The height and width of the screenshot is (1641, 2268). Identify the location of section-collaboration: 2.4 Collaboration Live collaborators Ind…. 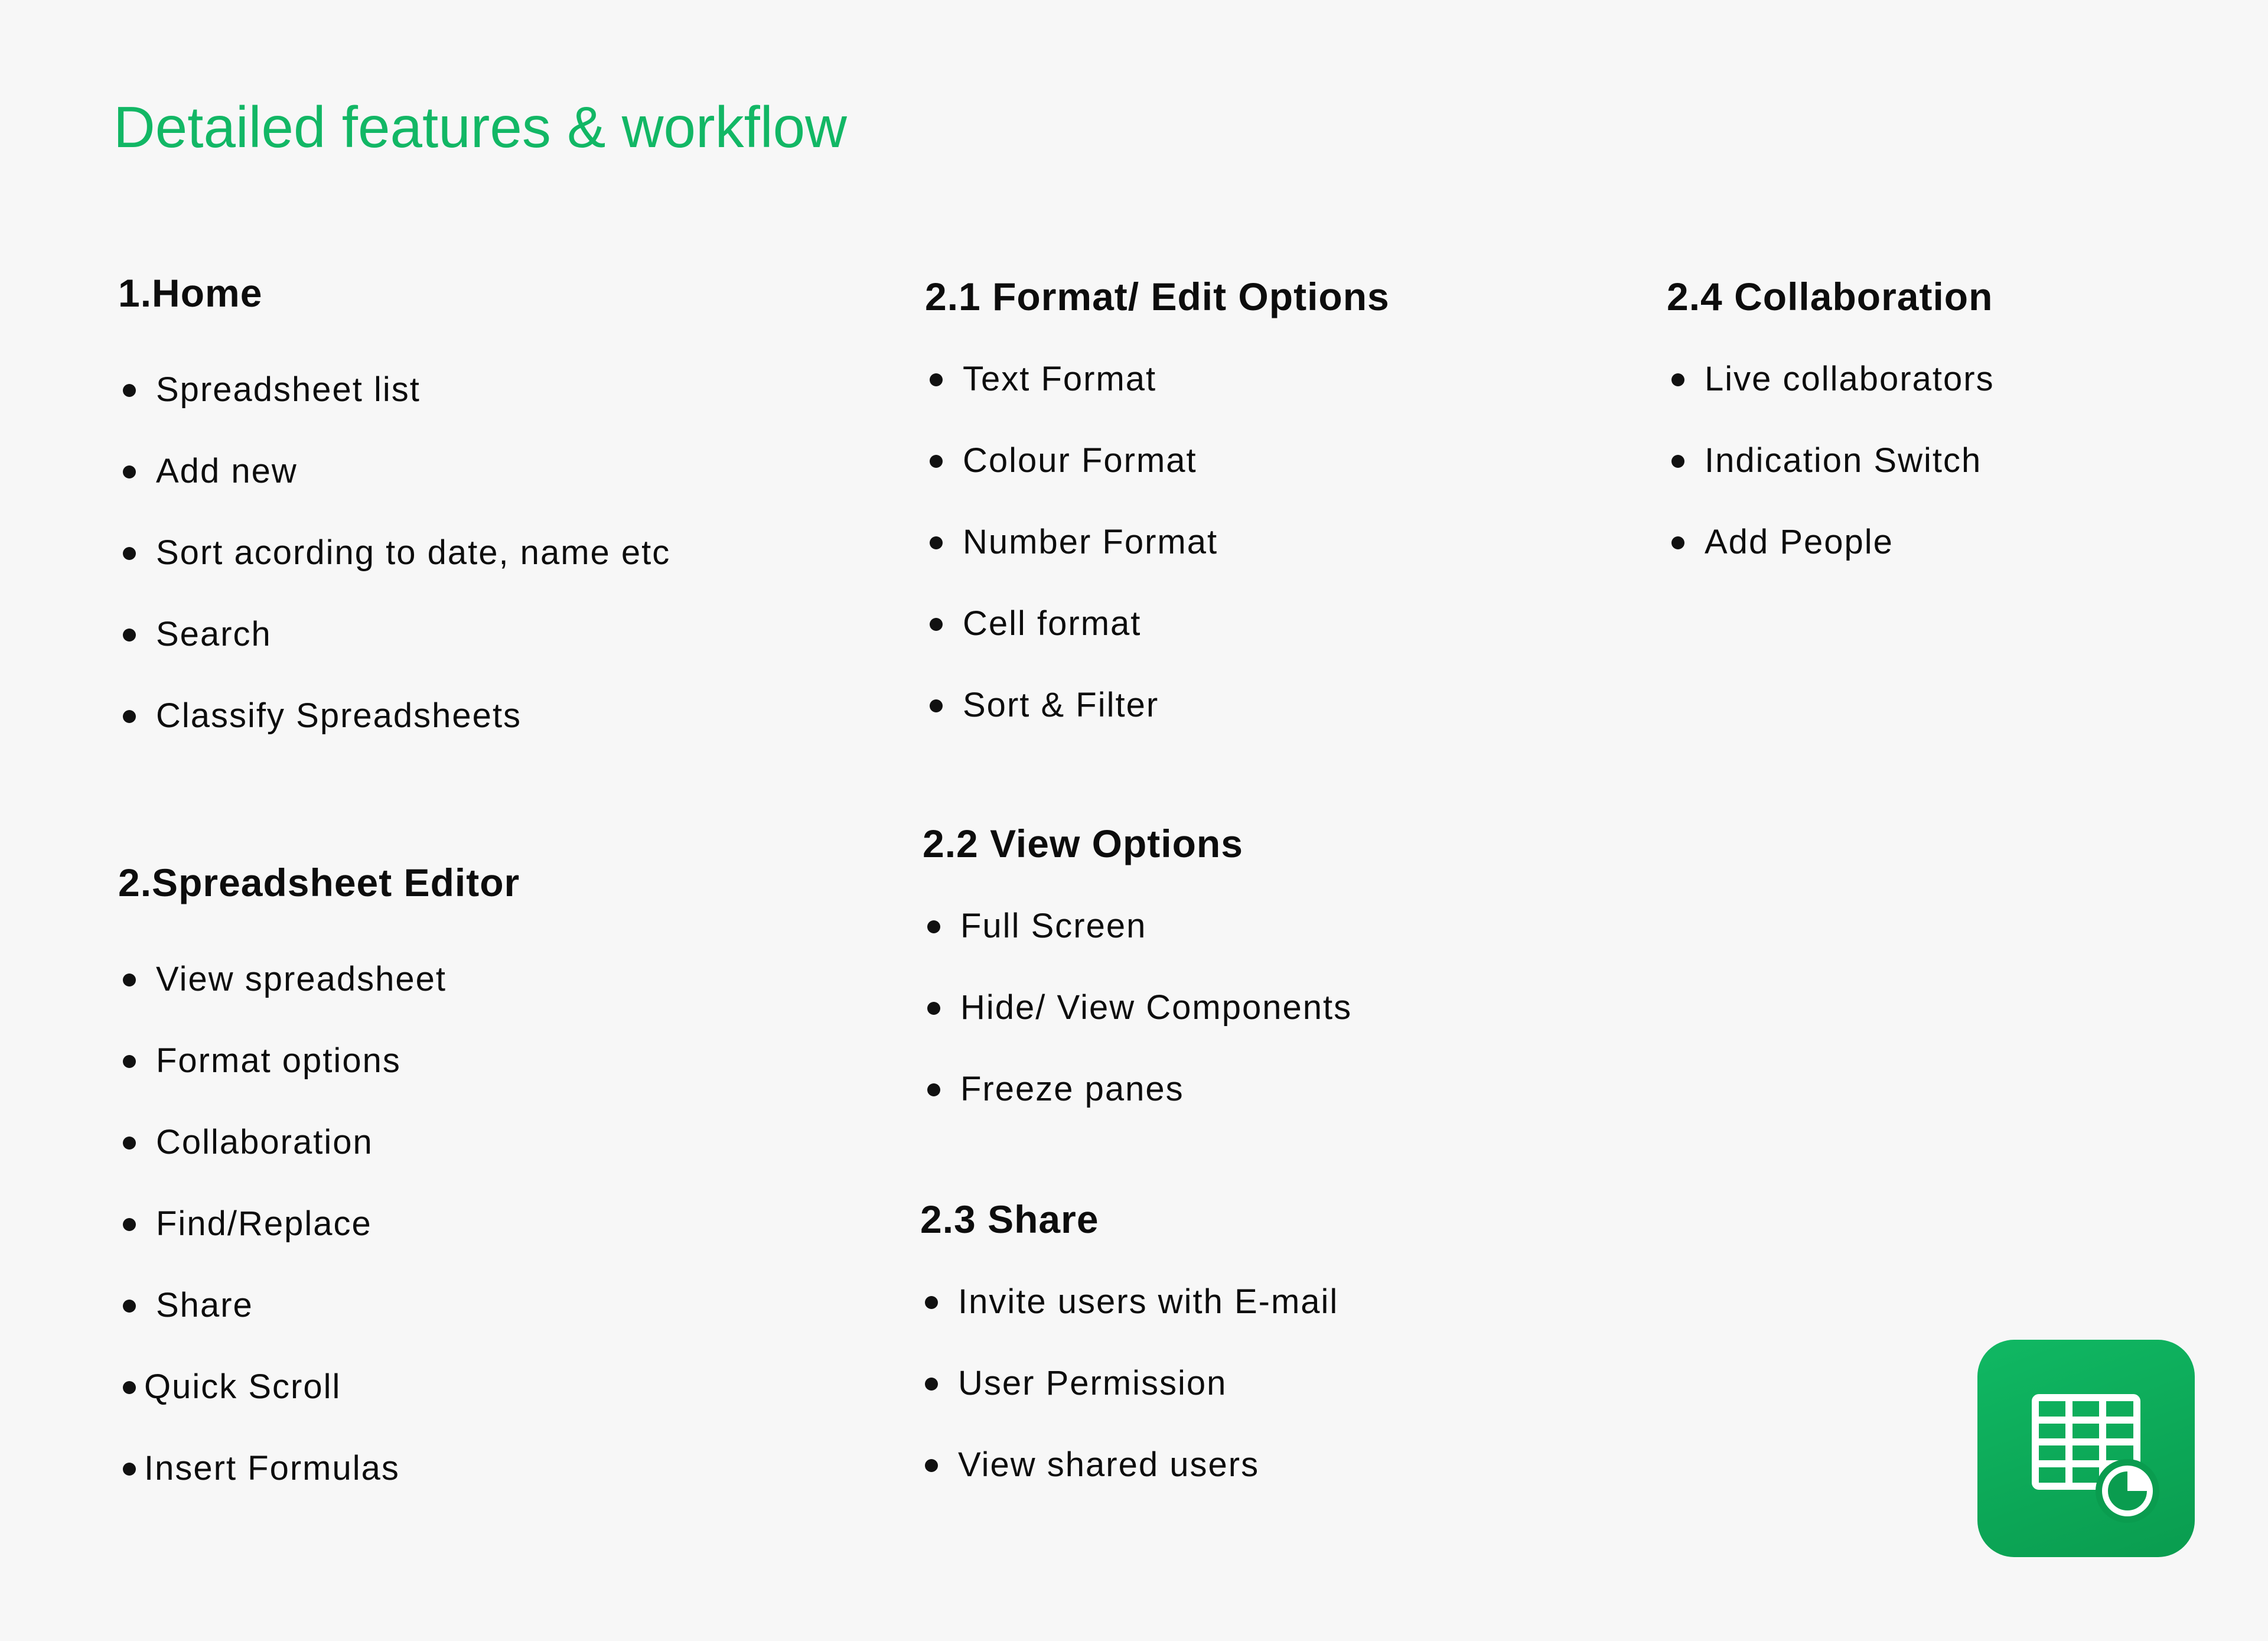
(1967, 429).